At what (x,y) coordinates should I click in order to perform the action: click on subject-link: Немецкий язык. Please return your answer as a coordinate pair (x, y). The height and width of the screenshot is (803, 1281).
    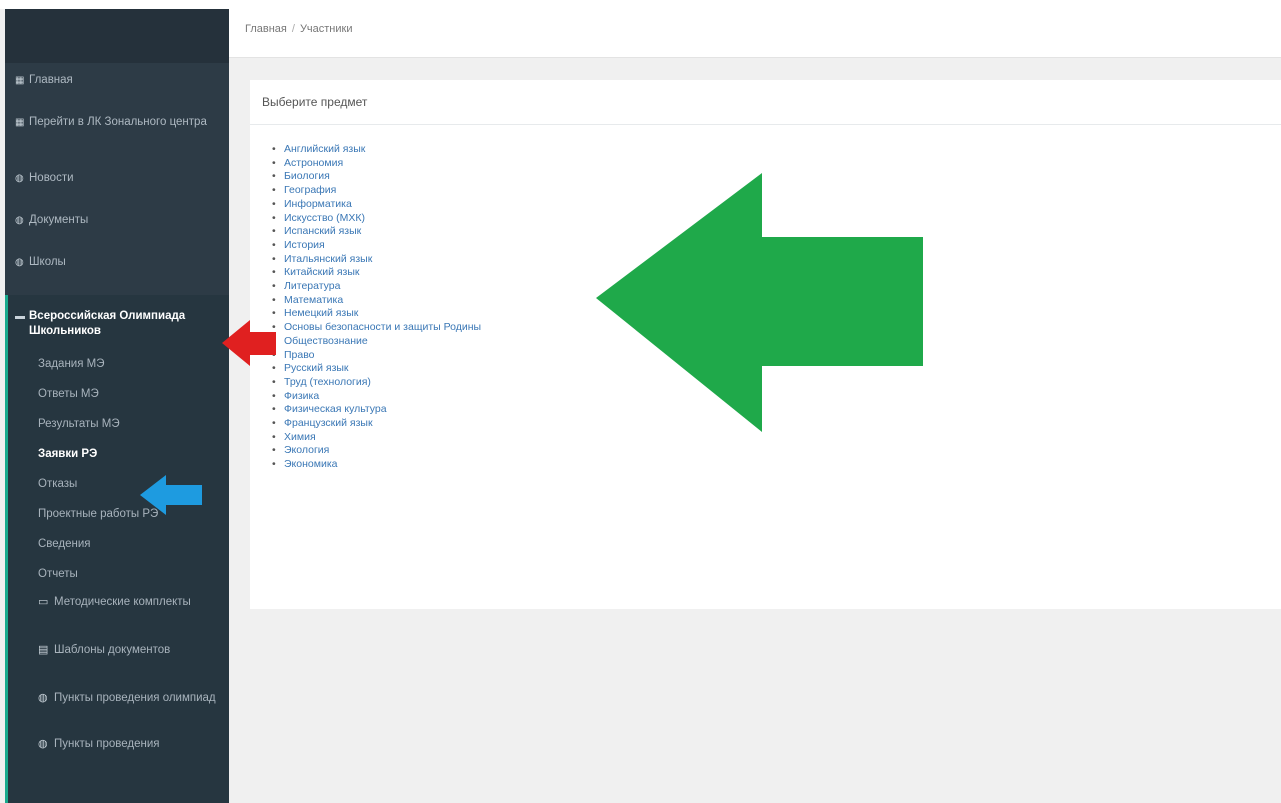
    Looking at the image, I should click on (321, 313).